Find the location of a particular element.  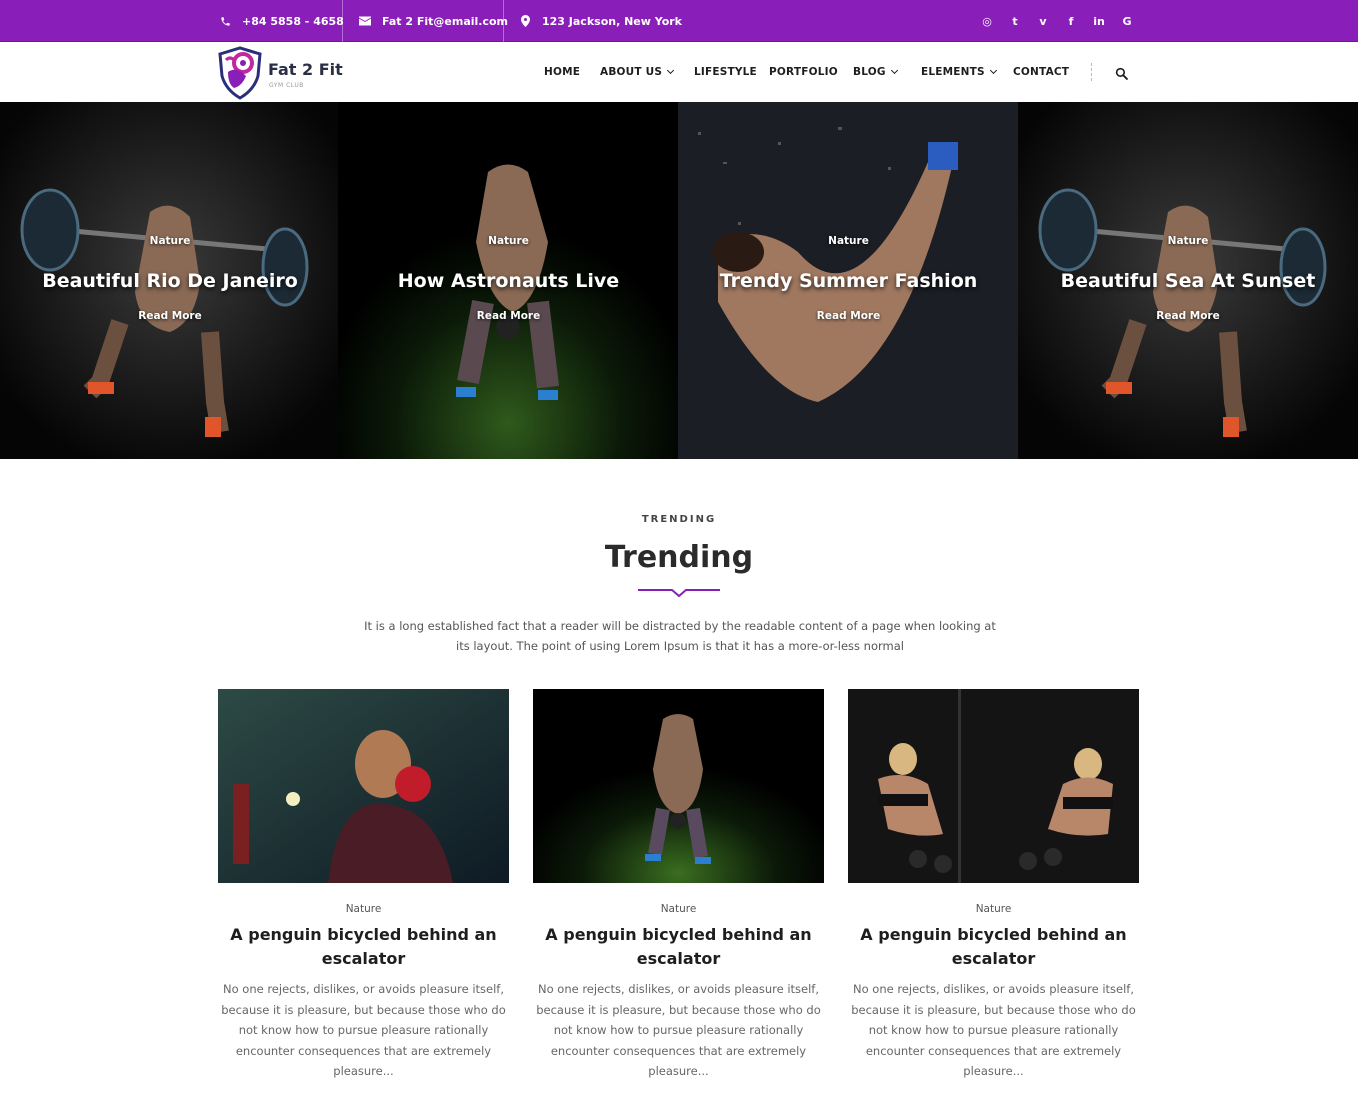

nav-divider is located at coordinates (1091, 72).